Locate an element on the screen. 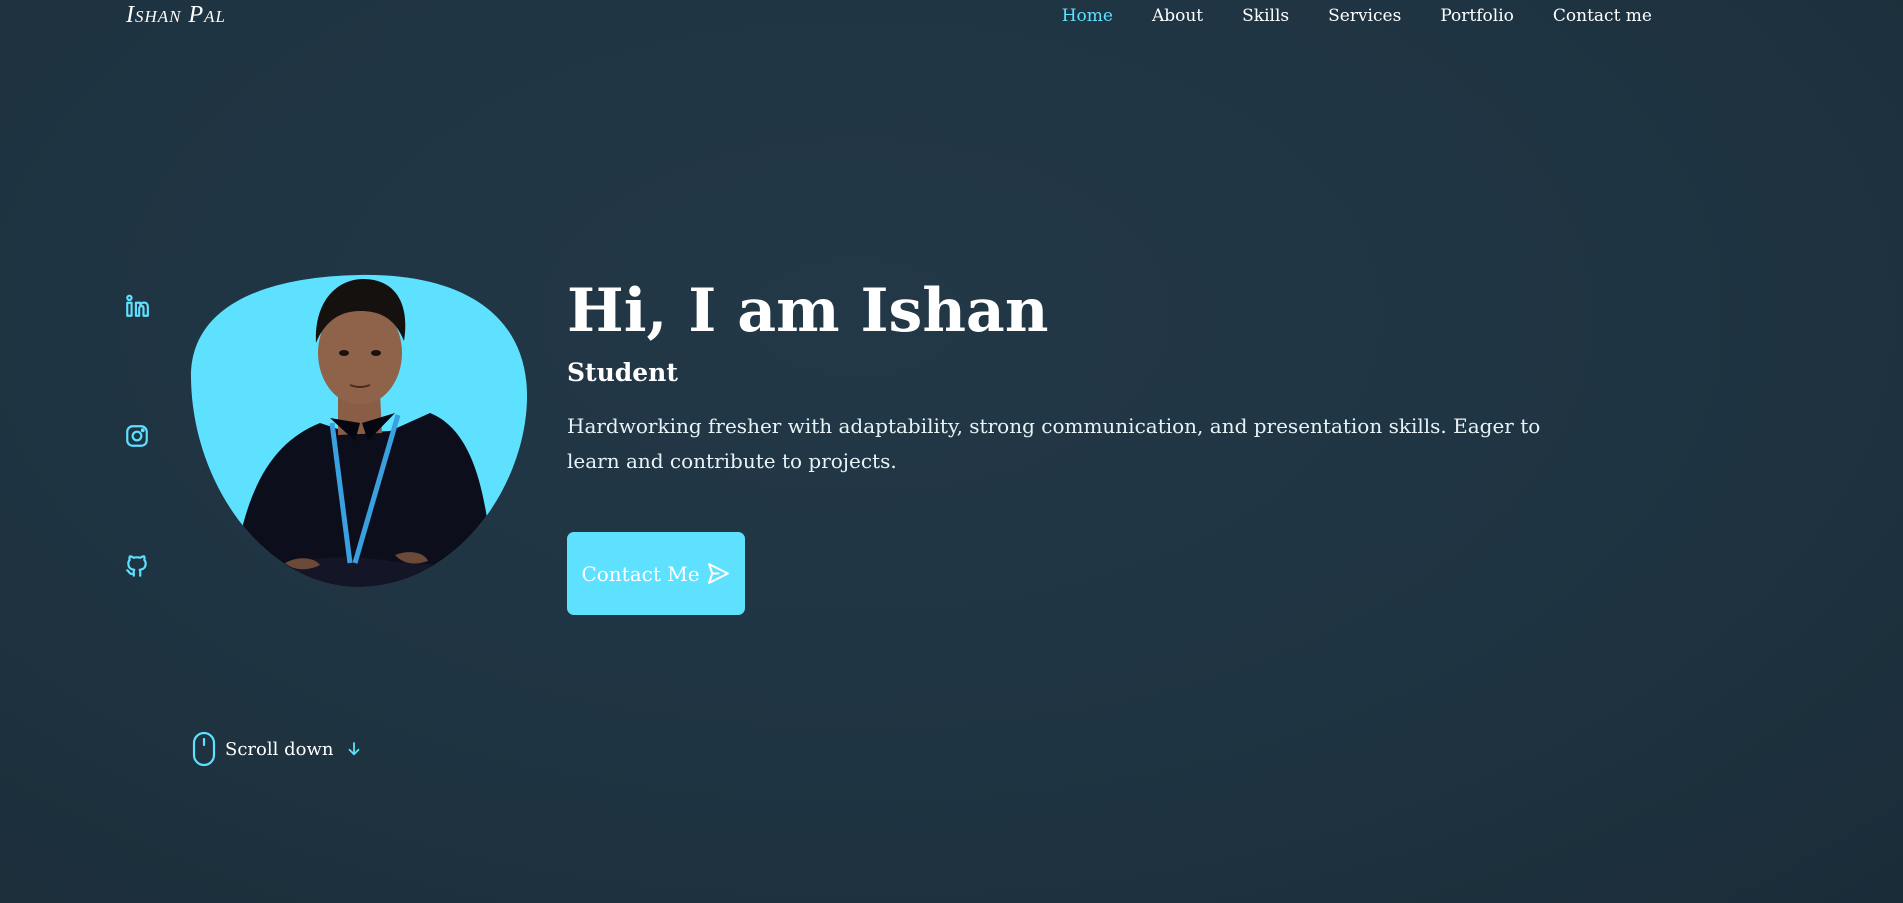 This screenshot has width=1903, height=903. github-link is located at coordinates (137, 566).